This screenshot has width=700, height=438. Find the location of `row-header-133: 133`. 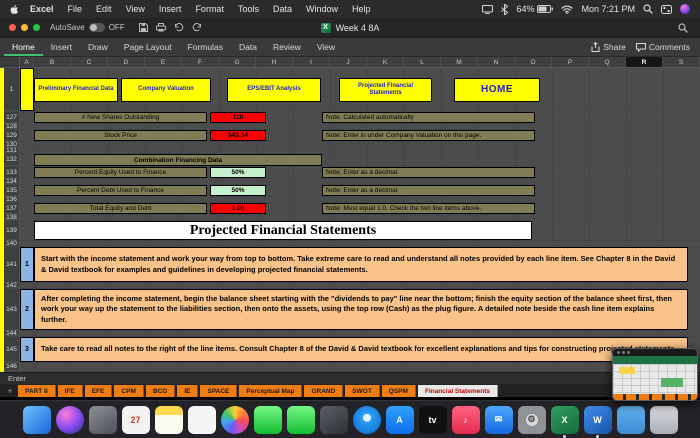

row-header-133: 133 is located at coordinates (12, 172).